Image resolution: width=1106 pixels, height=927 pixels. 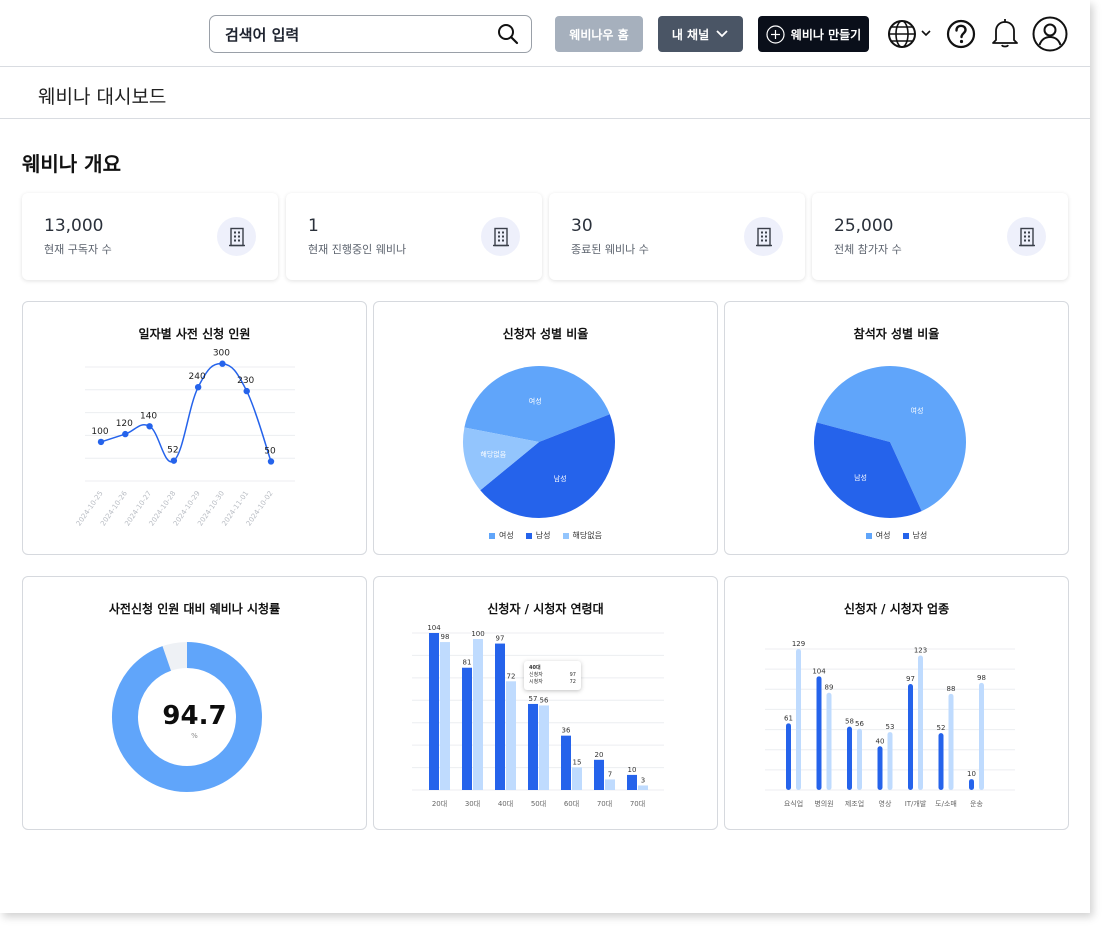 I want to click on x-tick-label: 20대, so click(x=439, y=804).